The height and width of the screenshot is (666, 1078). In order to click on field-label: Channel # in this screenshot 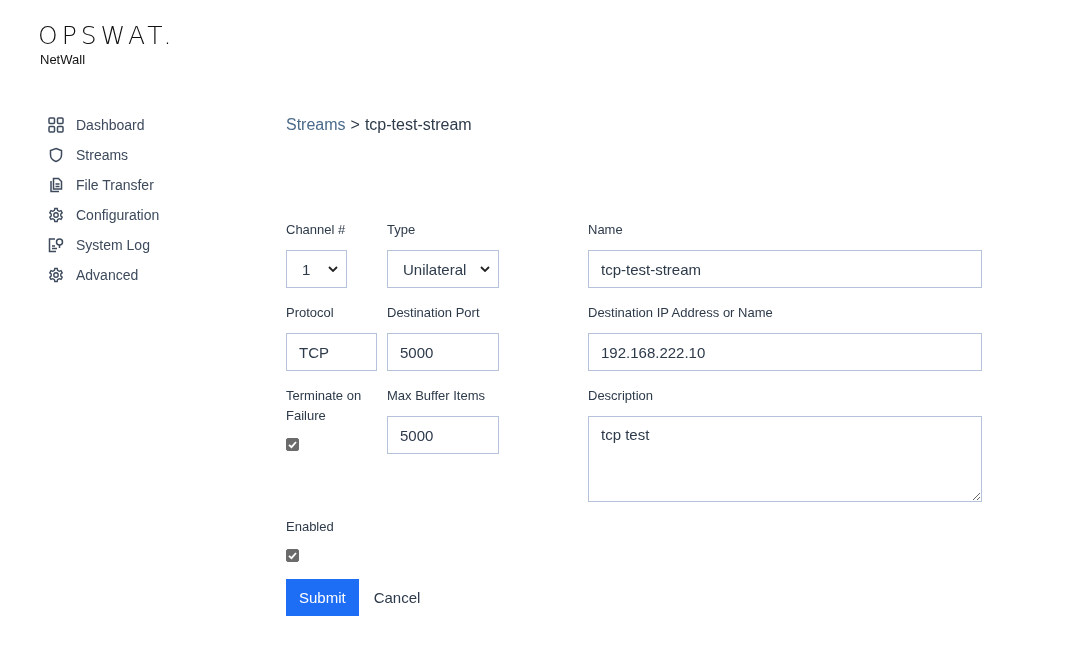, I will do `click(316, 230)`.